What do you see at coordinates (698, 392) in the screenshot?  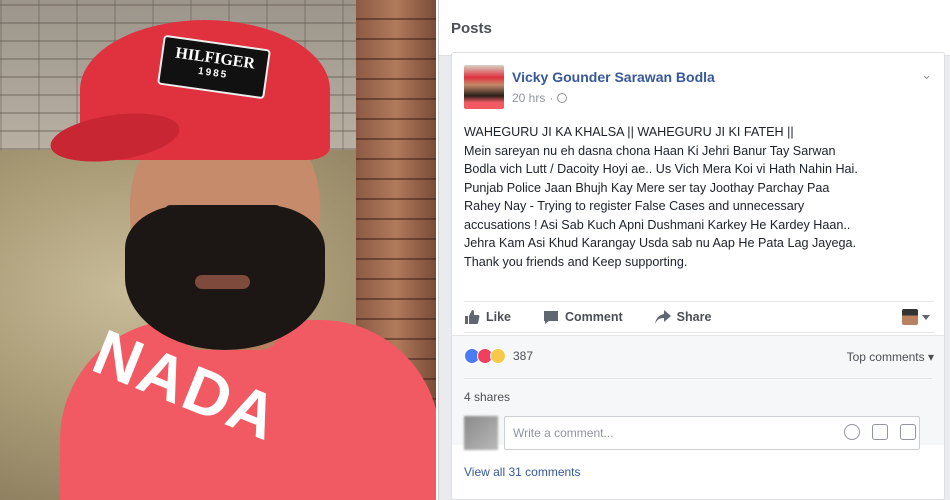 I see `reactions-and-comments: 387 Top comments ▾ 4 shares` at bounding box center [698, 392].